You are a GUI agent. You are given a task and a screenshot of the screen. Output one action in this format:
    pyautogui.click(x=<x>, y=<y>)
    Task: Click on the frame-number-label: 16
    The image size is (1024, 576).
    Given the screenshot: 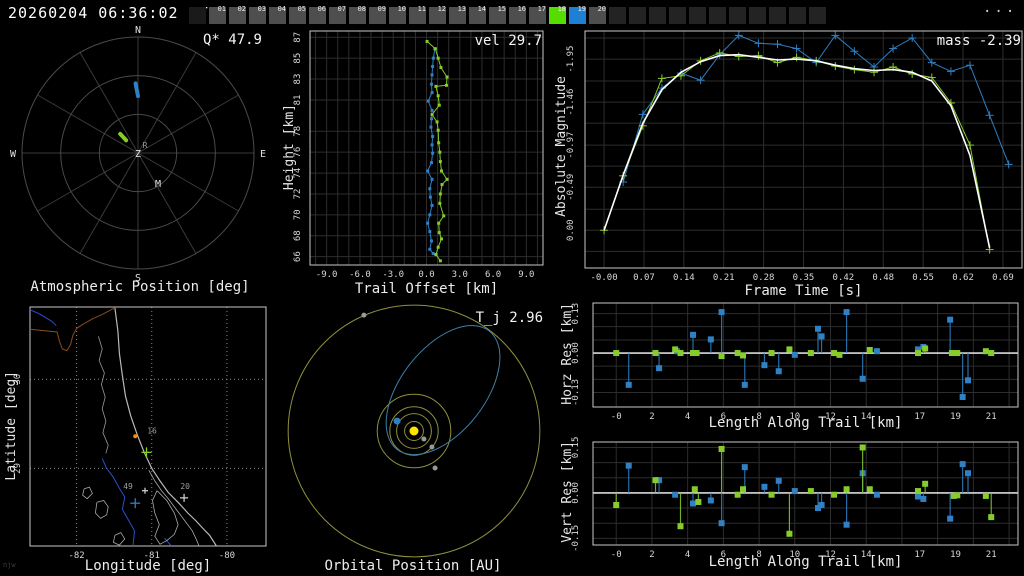 What is the action you would take?
    pyautogui.click(x=521, y=9)
    